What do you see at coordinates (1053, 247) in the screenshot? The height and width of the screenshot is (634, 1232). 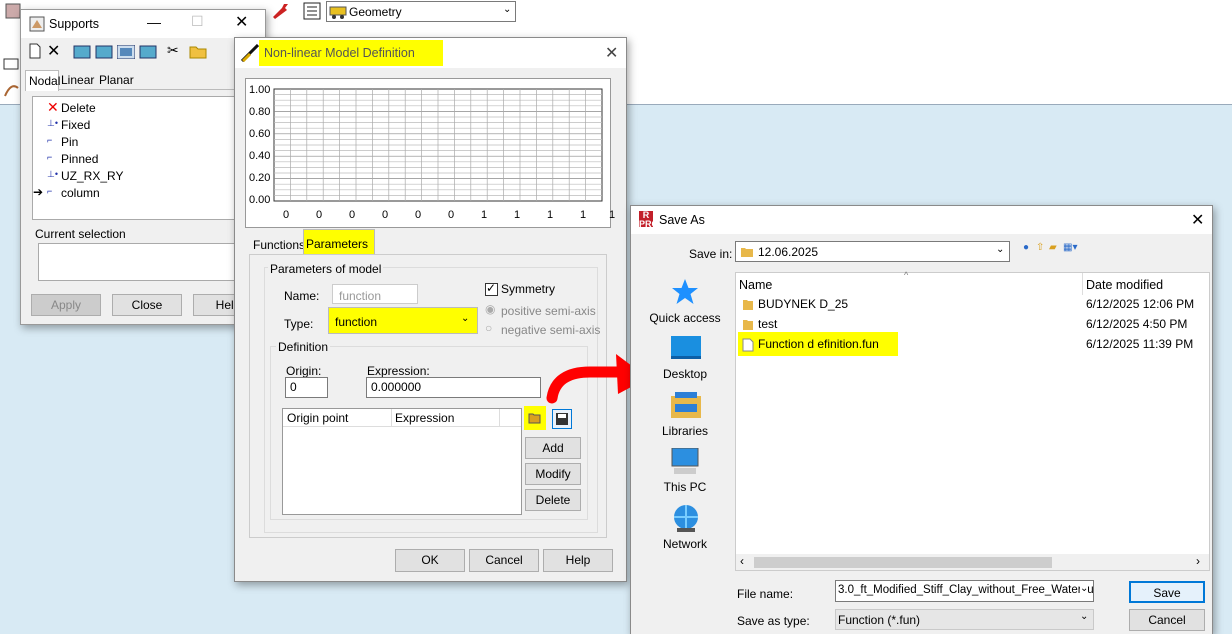 I see `new-folder-icon: ▰` at bounding box center [1053, 247].